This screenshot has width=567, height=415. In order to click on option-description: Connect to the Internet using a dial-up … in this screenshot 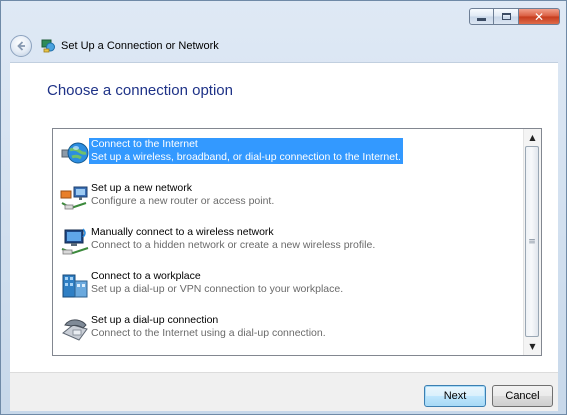, I will do `click(208, 333)`.